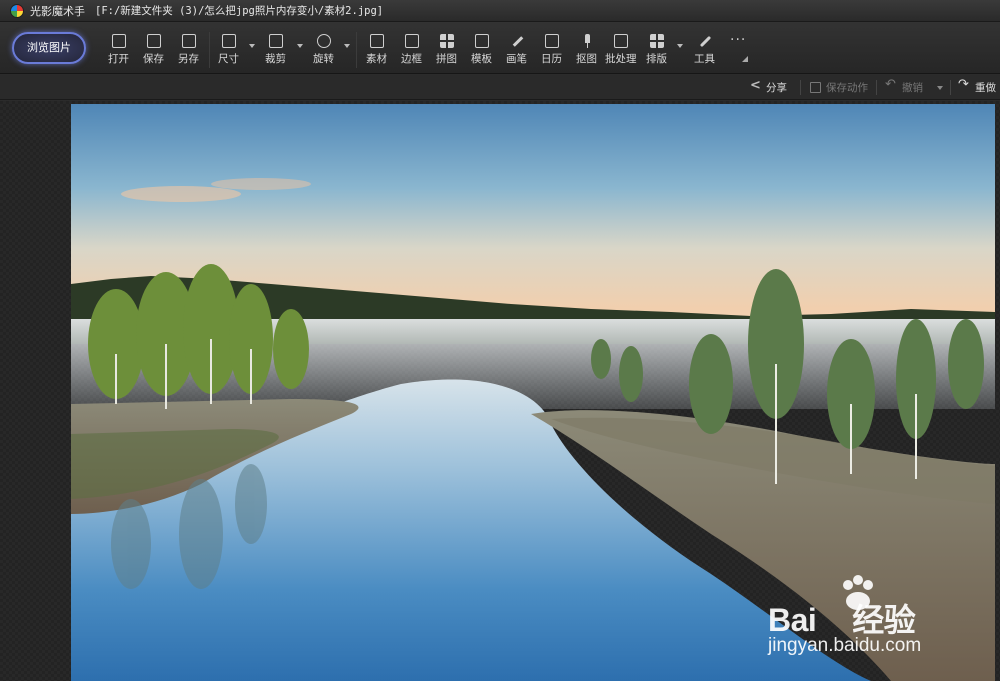  I want to click on open-label: 打开, so click(118, 59).